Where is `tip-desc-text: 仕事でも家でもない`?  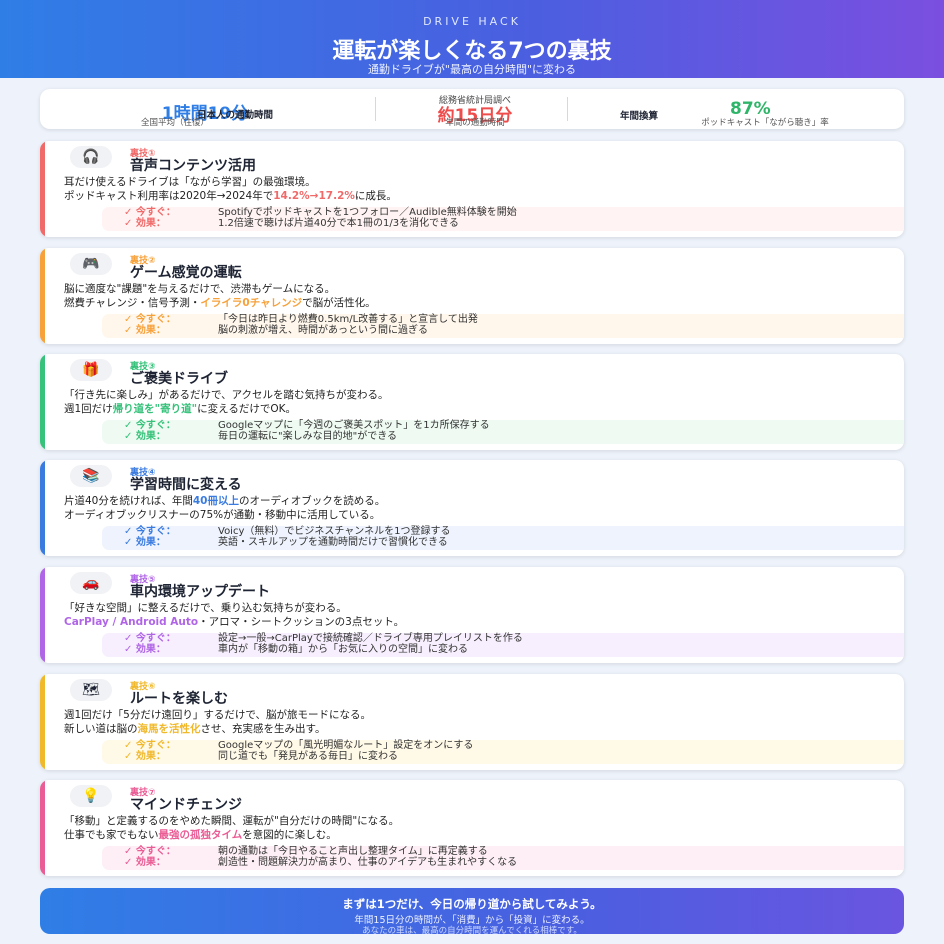 tip-desc-text: 仕事でも家でもない is located at coordinates (111, 835).